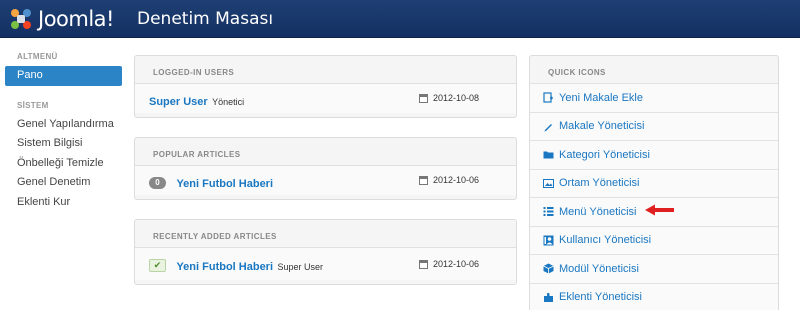  I want to click on cube-icon, so click(548, 268).